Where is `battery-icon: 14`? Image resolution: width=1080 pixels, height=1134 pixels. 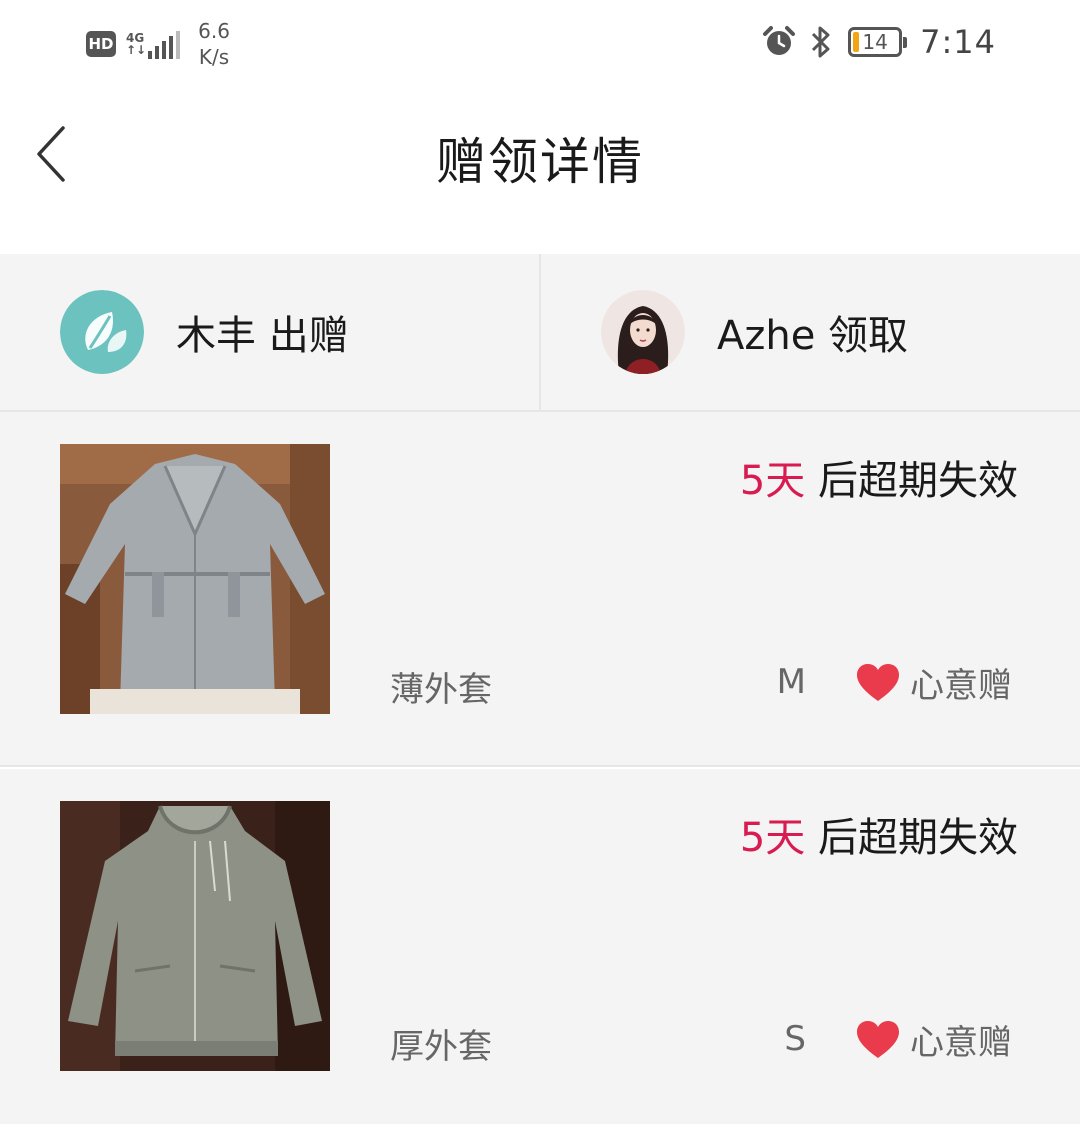 battery-icon: 14 is located at coordinates (878, 42).